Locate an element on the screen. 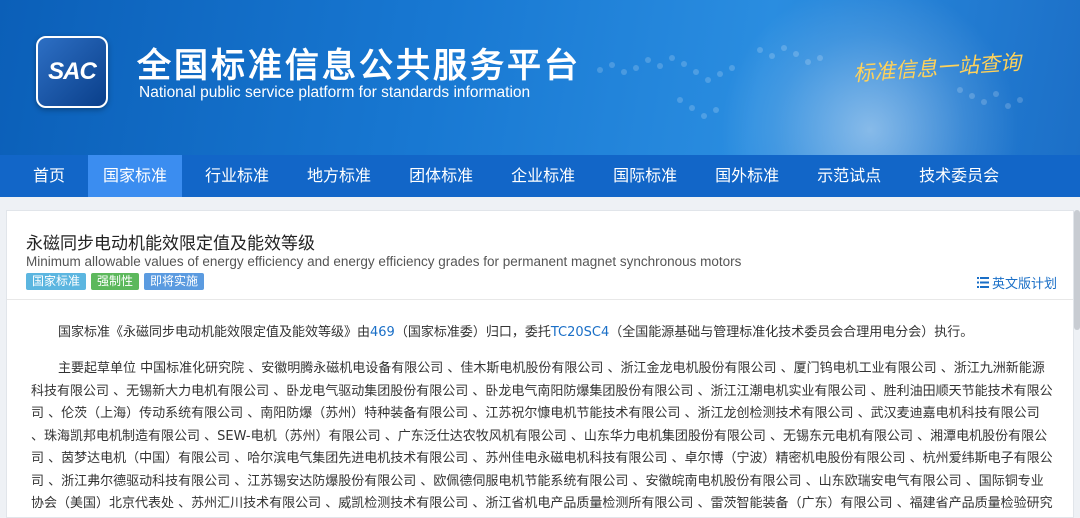 The height and width of the screenshot is (518, 1080). badge-mandatory: 强制性 is located at coordinates (115, 281).